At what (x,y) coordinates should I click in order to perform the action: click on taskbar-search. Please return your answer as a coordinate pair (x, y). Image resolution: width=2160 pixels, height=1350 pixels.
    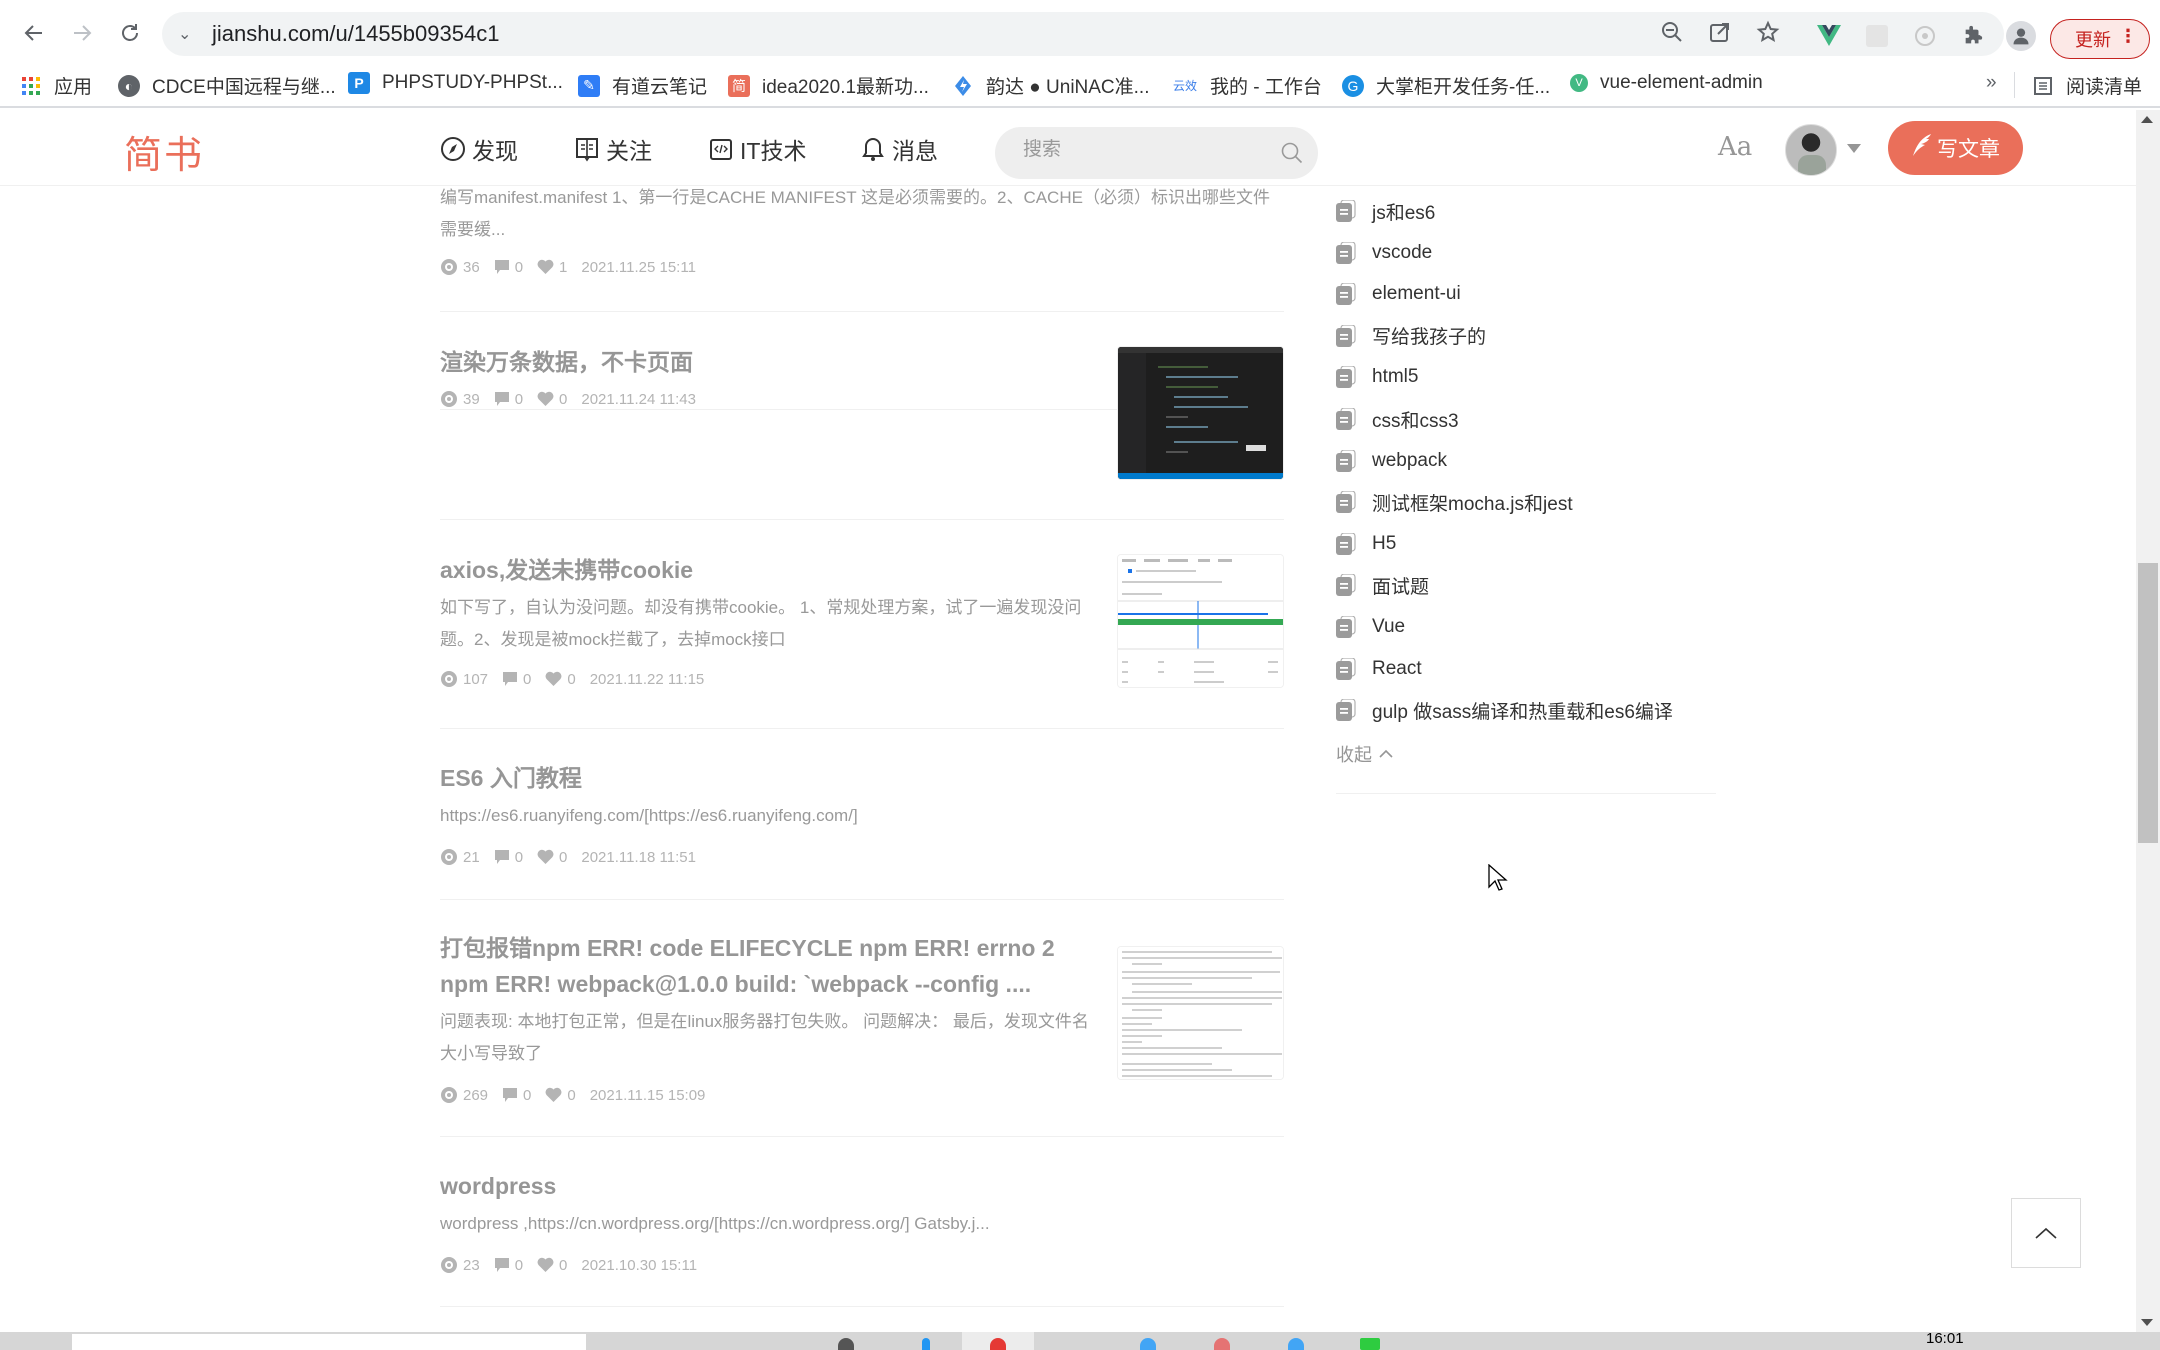
    Looking at the image, I should click on (329, 1342).